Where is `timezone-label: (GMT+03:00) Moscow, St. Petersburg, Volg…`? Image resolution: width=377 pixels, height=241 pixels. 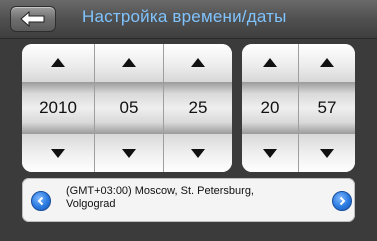 timezone-label: (GMT+03:00) Moscow, St. Petersburg, Volg… is located at coordinates (193, 198).